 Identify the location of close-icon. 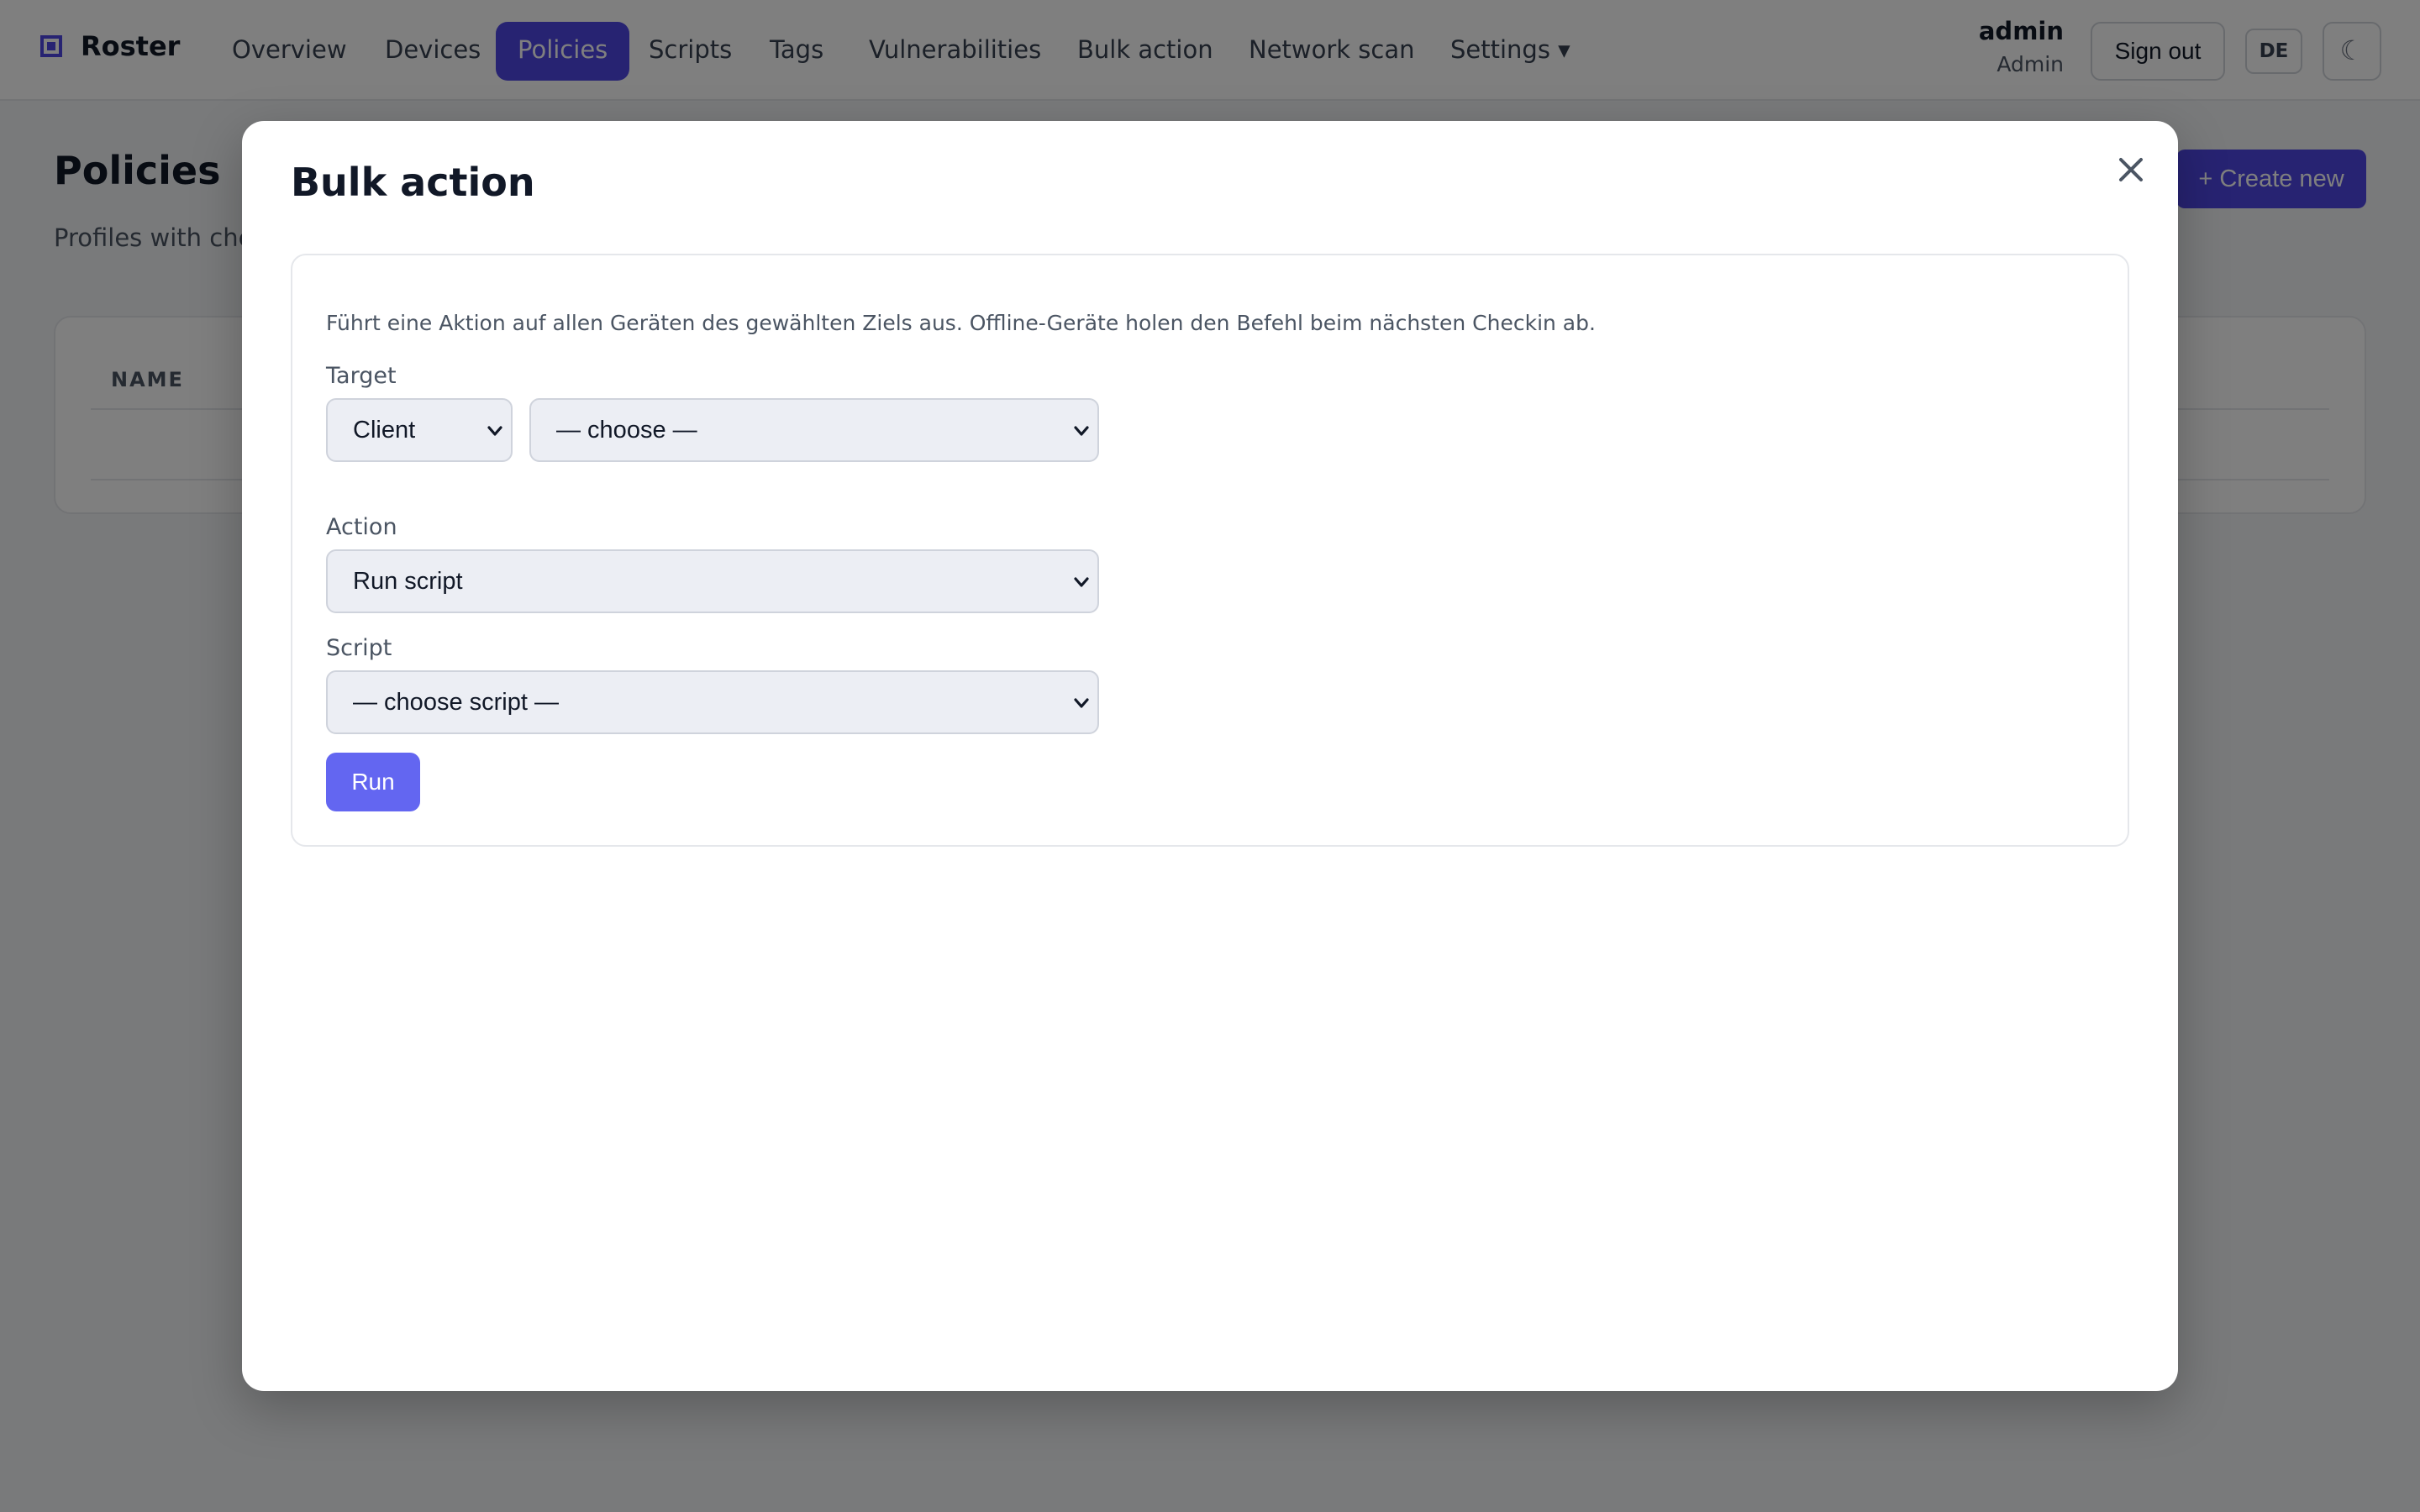
(2130, 169).